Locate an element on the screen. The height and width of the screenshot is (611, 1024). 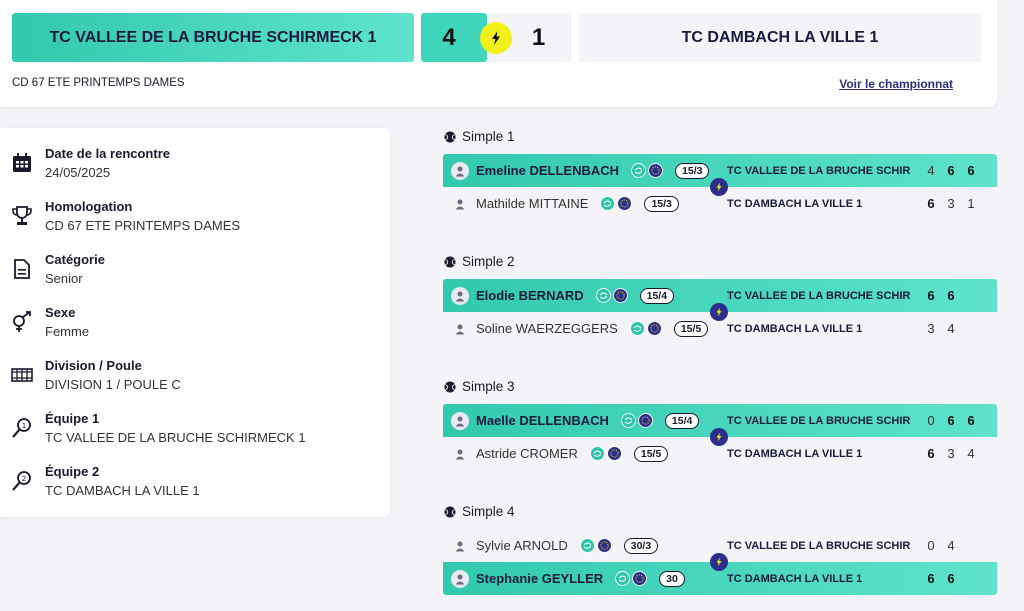
match-label: Simple 2 is located at coordinates (479, 261).